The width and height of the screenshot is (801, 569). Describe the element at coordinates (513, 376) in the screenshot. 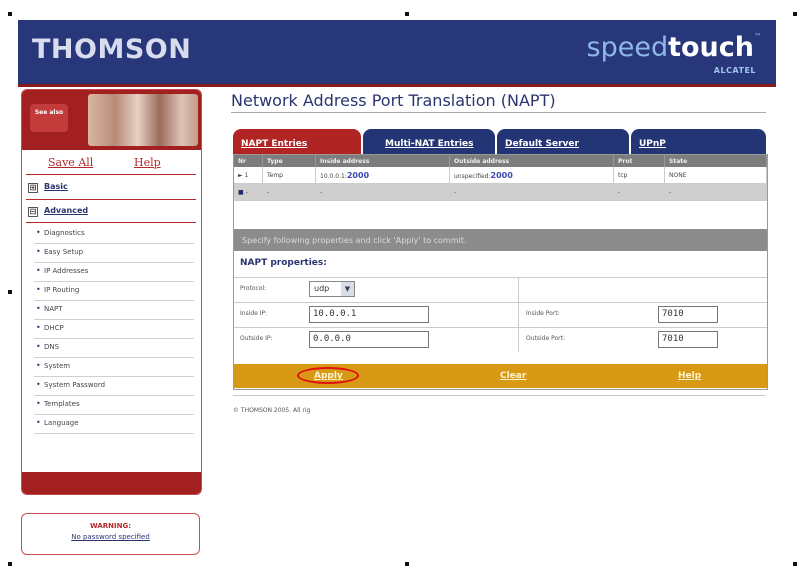

I see `clear-button: Clear` at that location.